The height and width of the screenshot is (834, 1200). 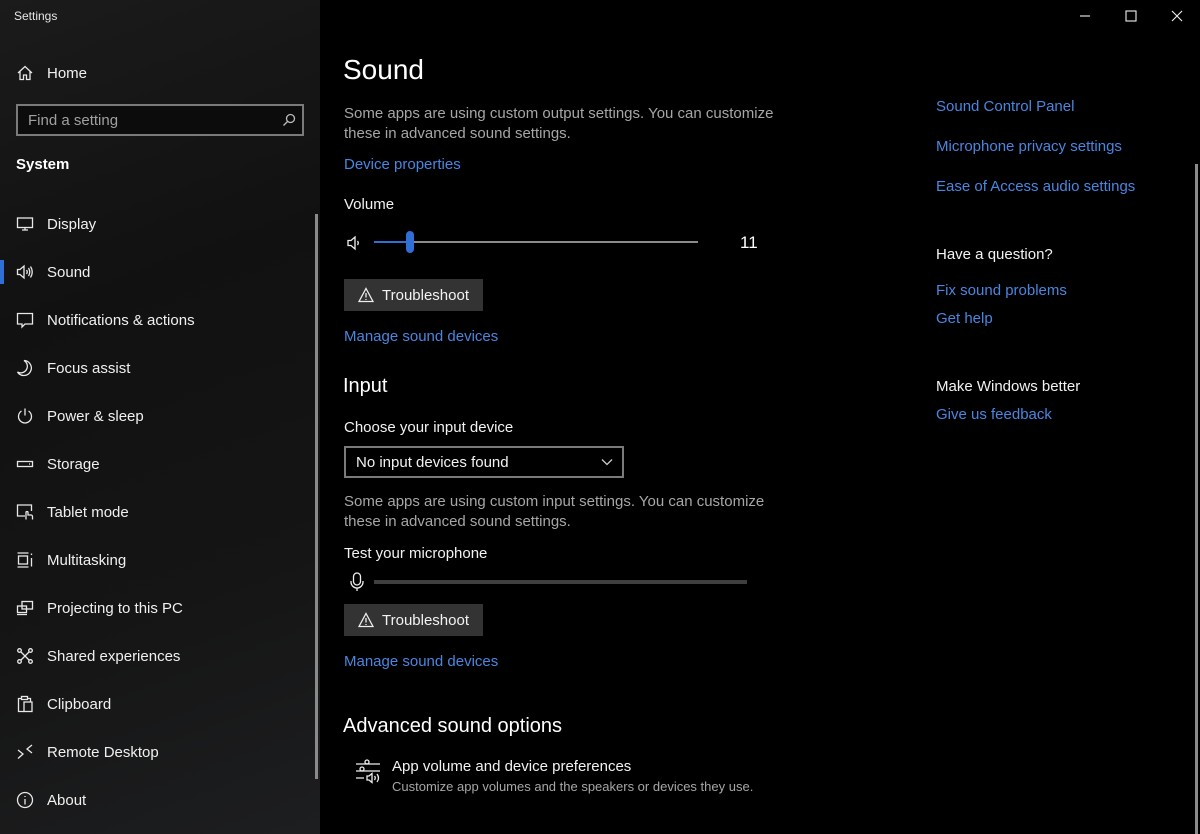 I want to click on speaker-icon, so click(x=25, y=272).